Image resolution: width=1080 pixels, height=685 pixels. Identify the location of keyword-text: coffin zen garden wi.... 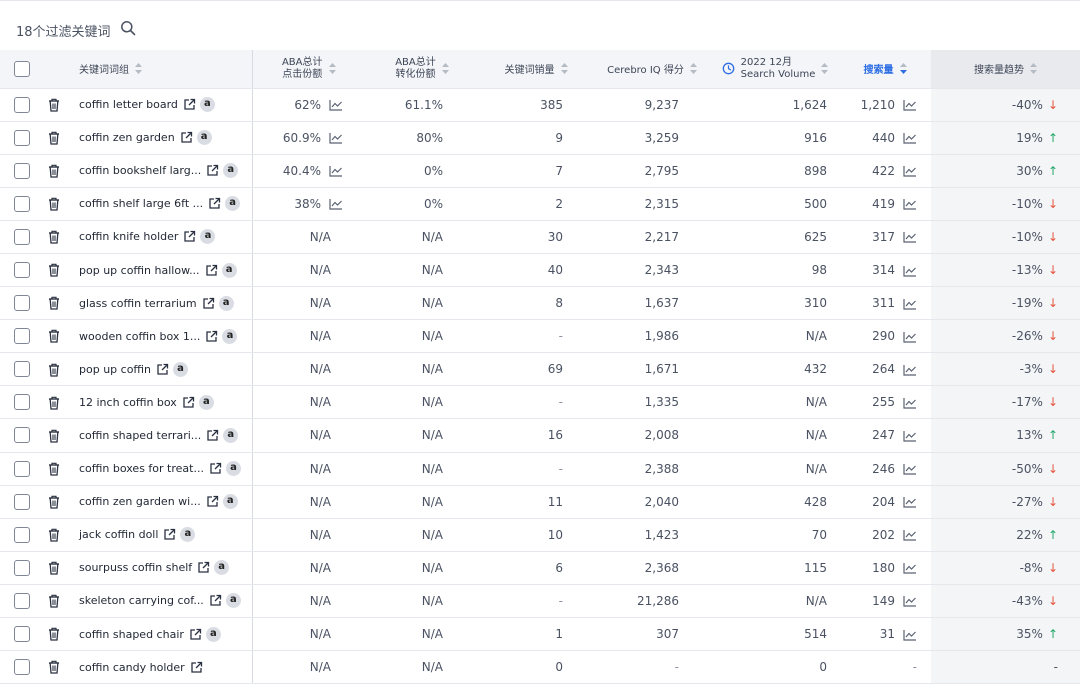
(140, 501).